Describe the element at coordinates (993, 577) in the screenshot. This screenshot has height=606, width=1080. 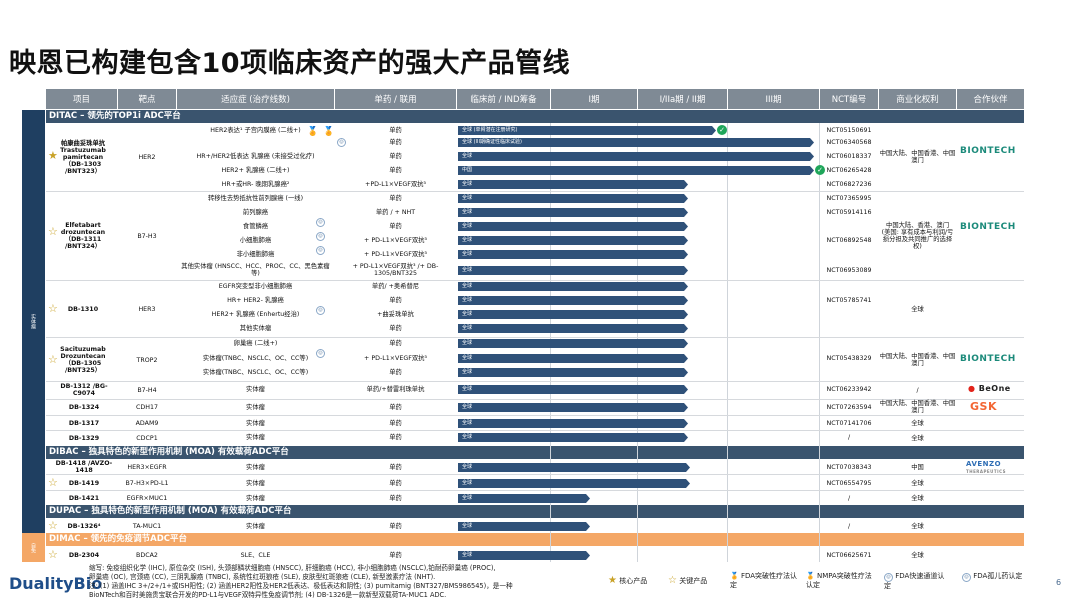
I see `legend-fda-od: ◎ FDA孤儿药认定` at that location.